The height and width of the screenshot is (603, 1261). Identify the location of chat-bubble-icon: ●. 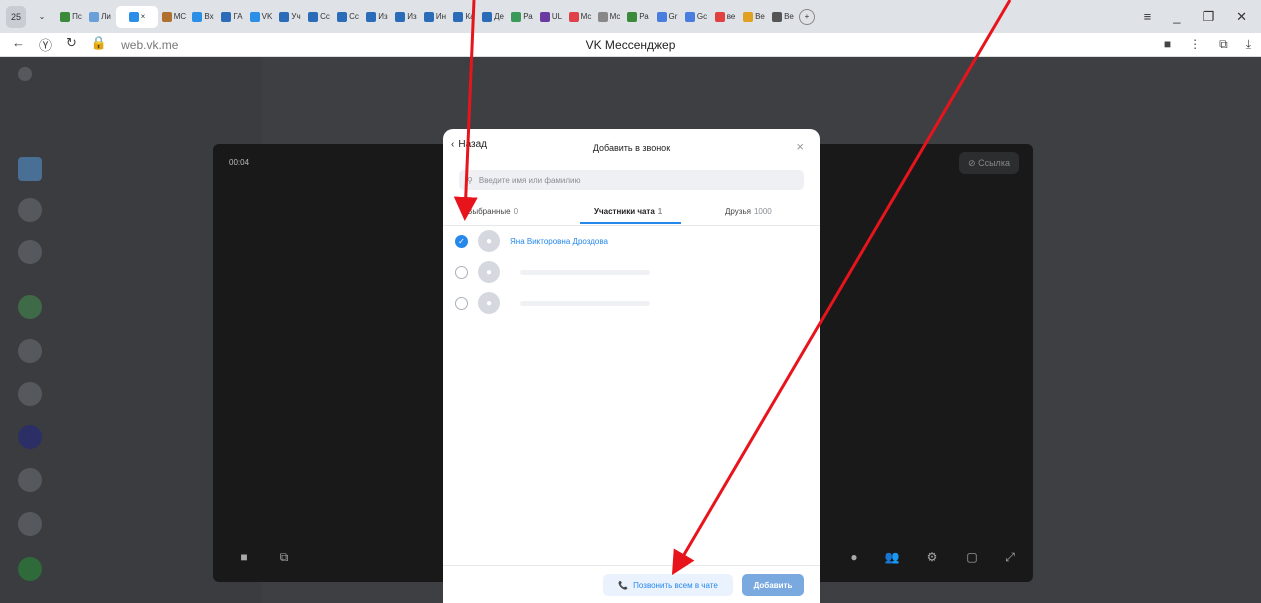
(854, 557).